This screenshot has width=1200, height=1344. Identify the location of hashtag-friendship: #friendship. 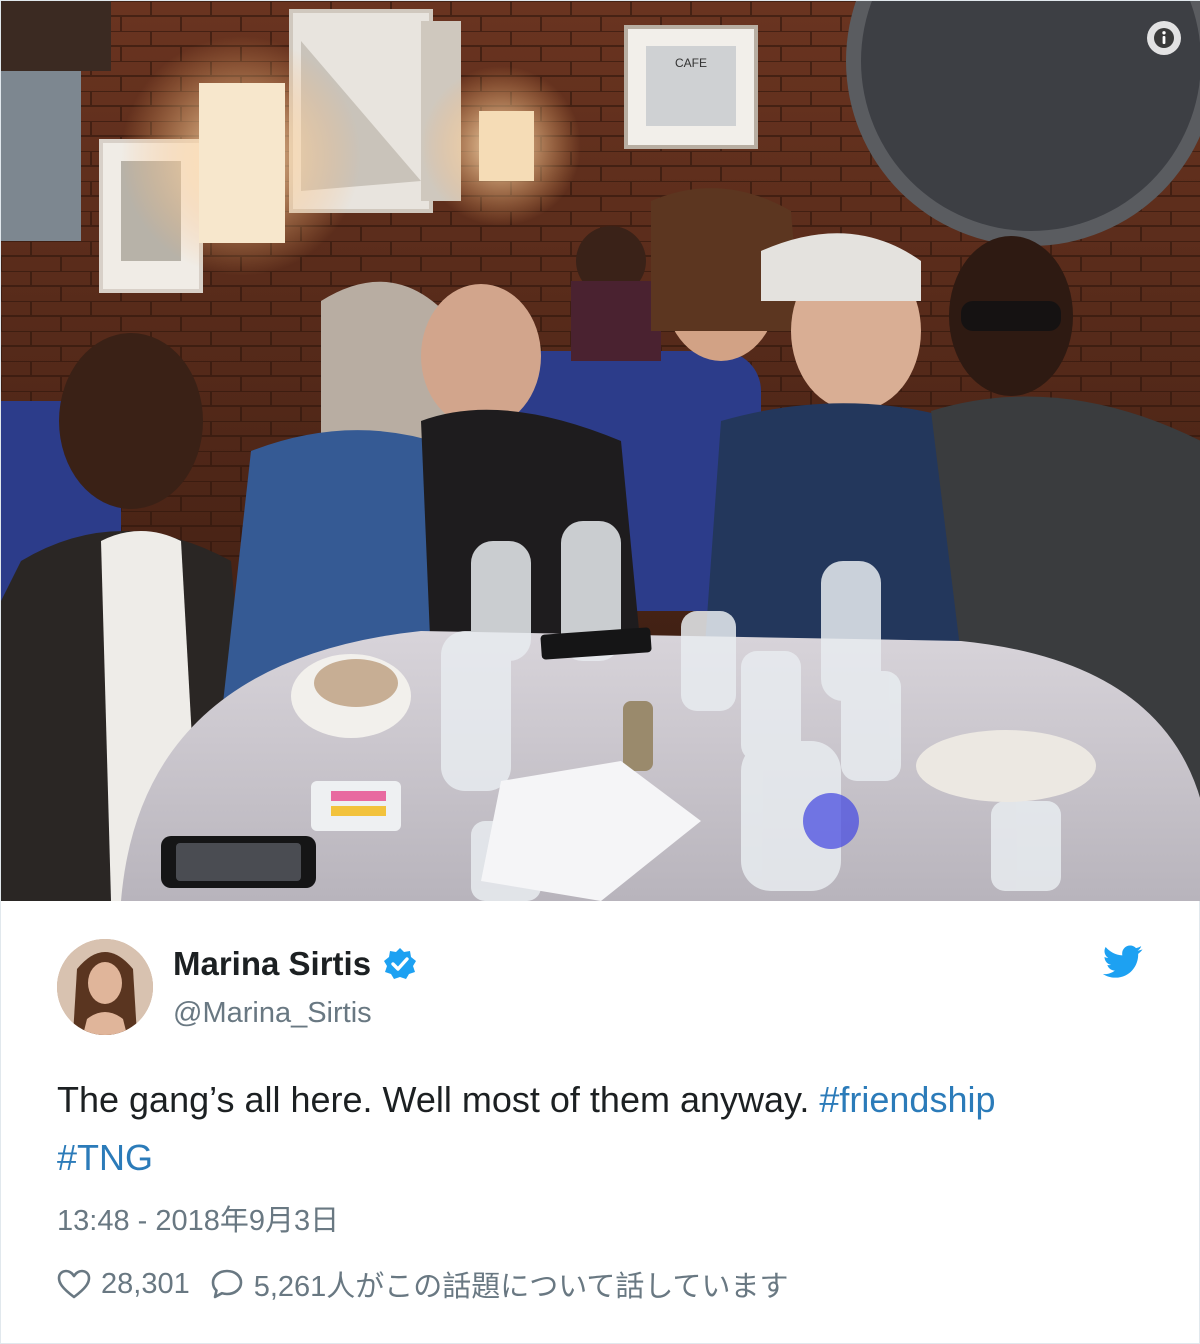
(907, 1099).